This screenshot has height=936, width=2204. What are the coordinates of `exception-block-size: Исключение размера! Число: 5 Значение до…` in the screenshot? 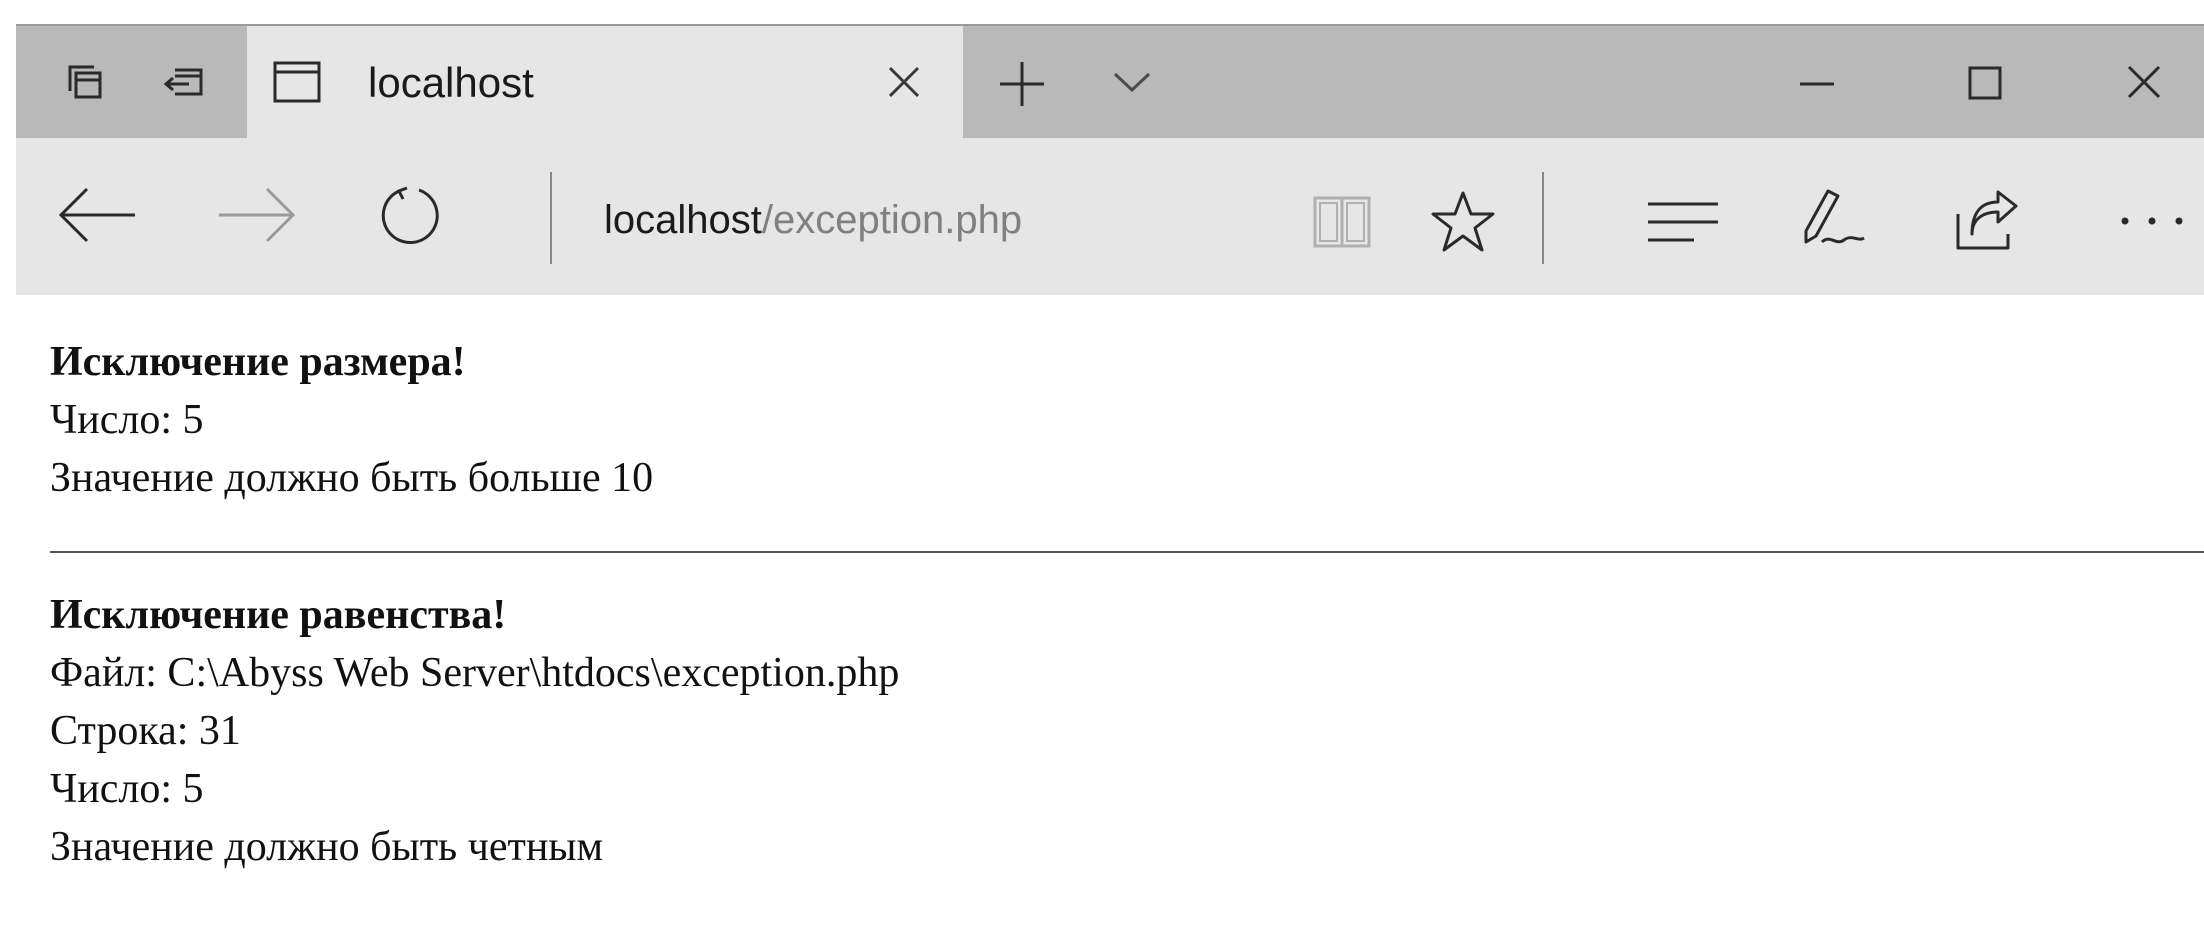 It's located at (351, 420).